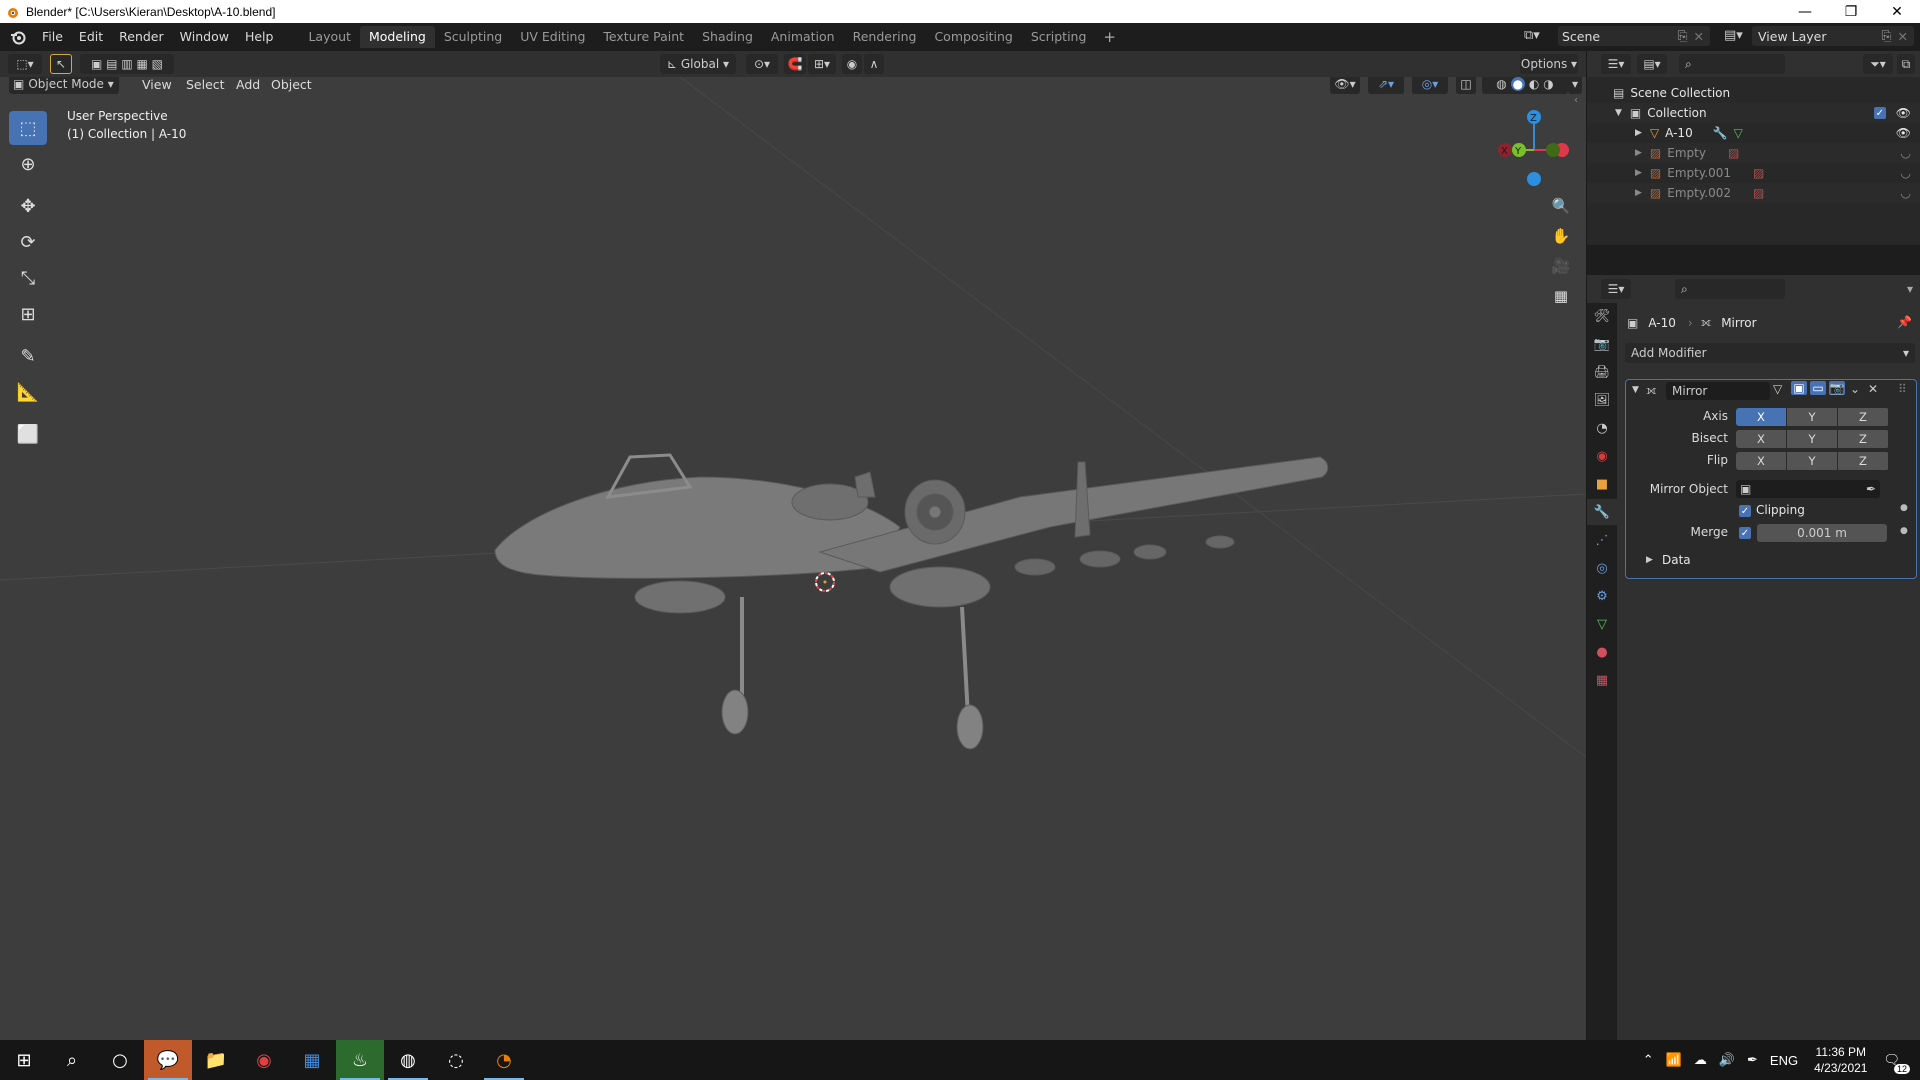  Describe the element at coordinates (205, 84) in the screenshot. I see `menu-select: Select` at that location.